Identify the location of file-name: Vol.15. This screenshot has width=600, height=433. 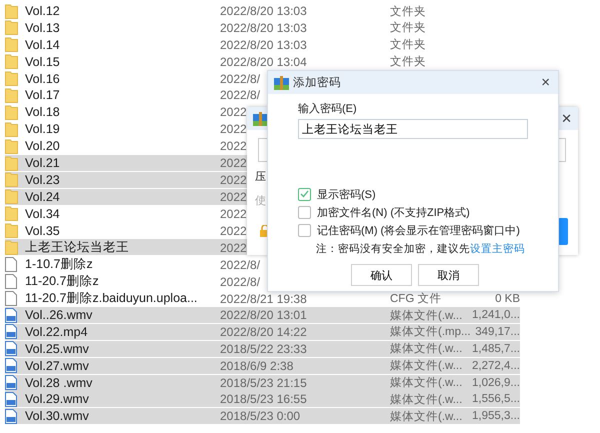
(42, 61).